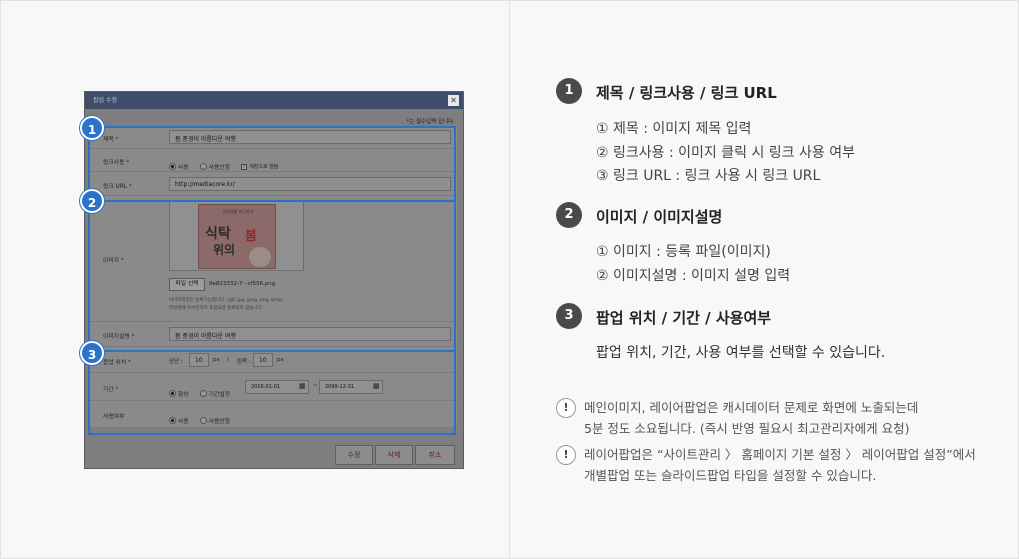 Image resolution: width=1019 pixels, height=559 pixels. I want to click on step-title: 이미지 / 이미지설명, so click(659, 217).